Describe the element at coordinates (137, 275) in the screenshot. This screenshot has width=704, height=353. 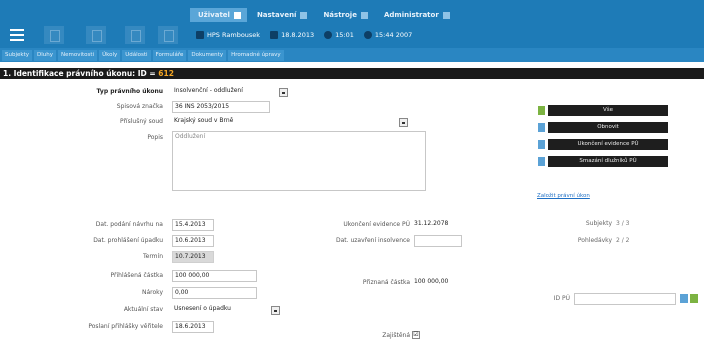
I see `prihlasena-label: Přihlášená částka` at that location.